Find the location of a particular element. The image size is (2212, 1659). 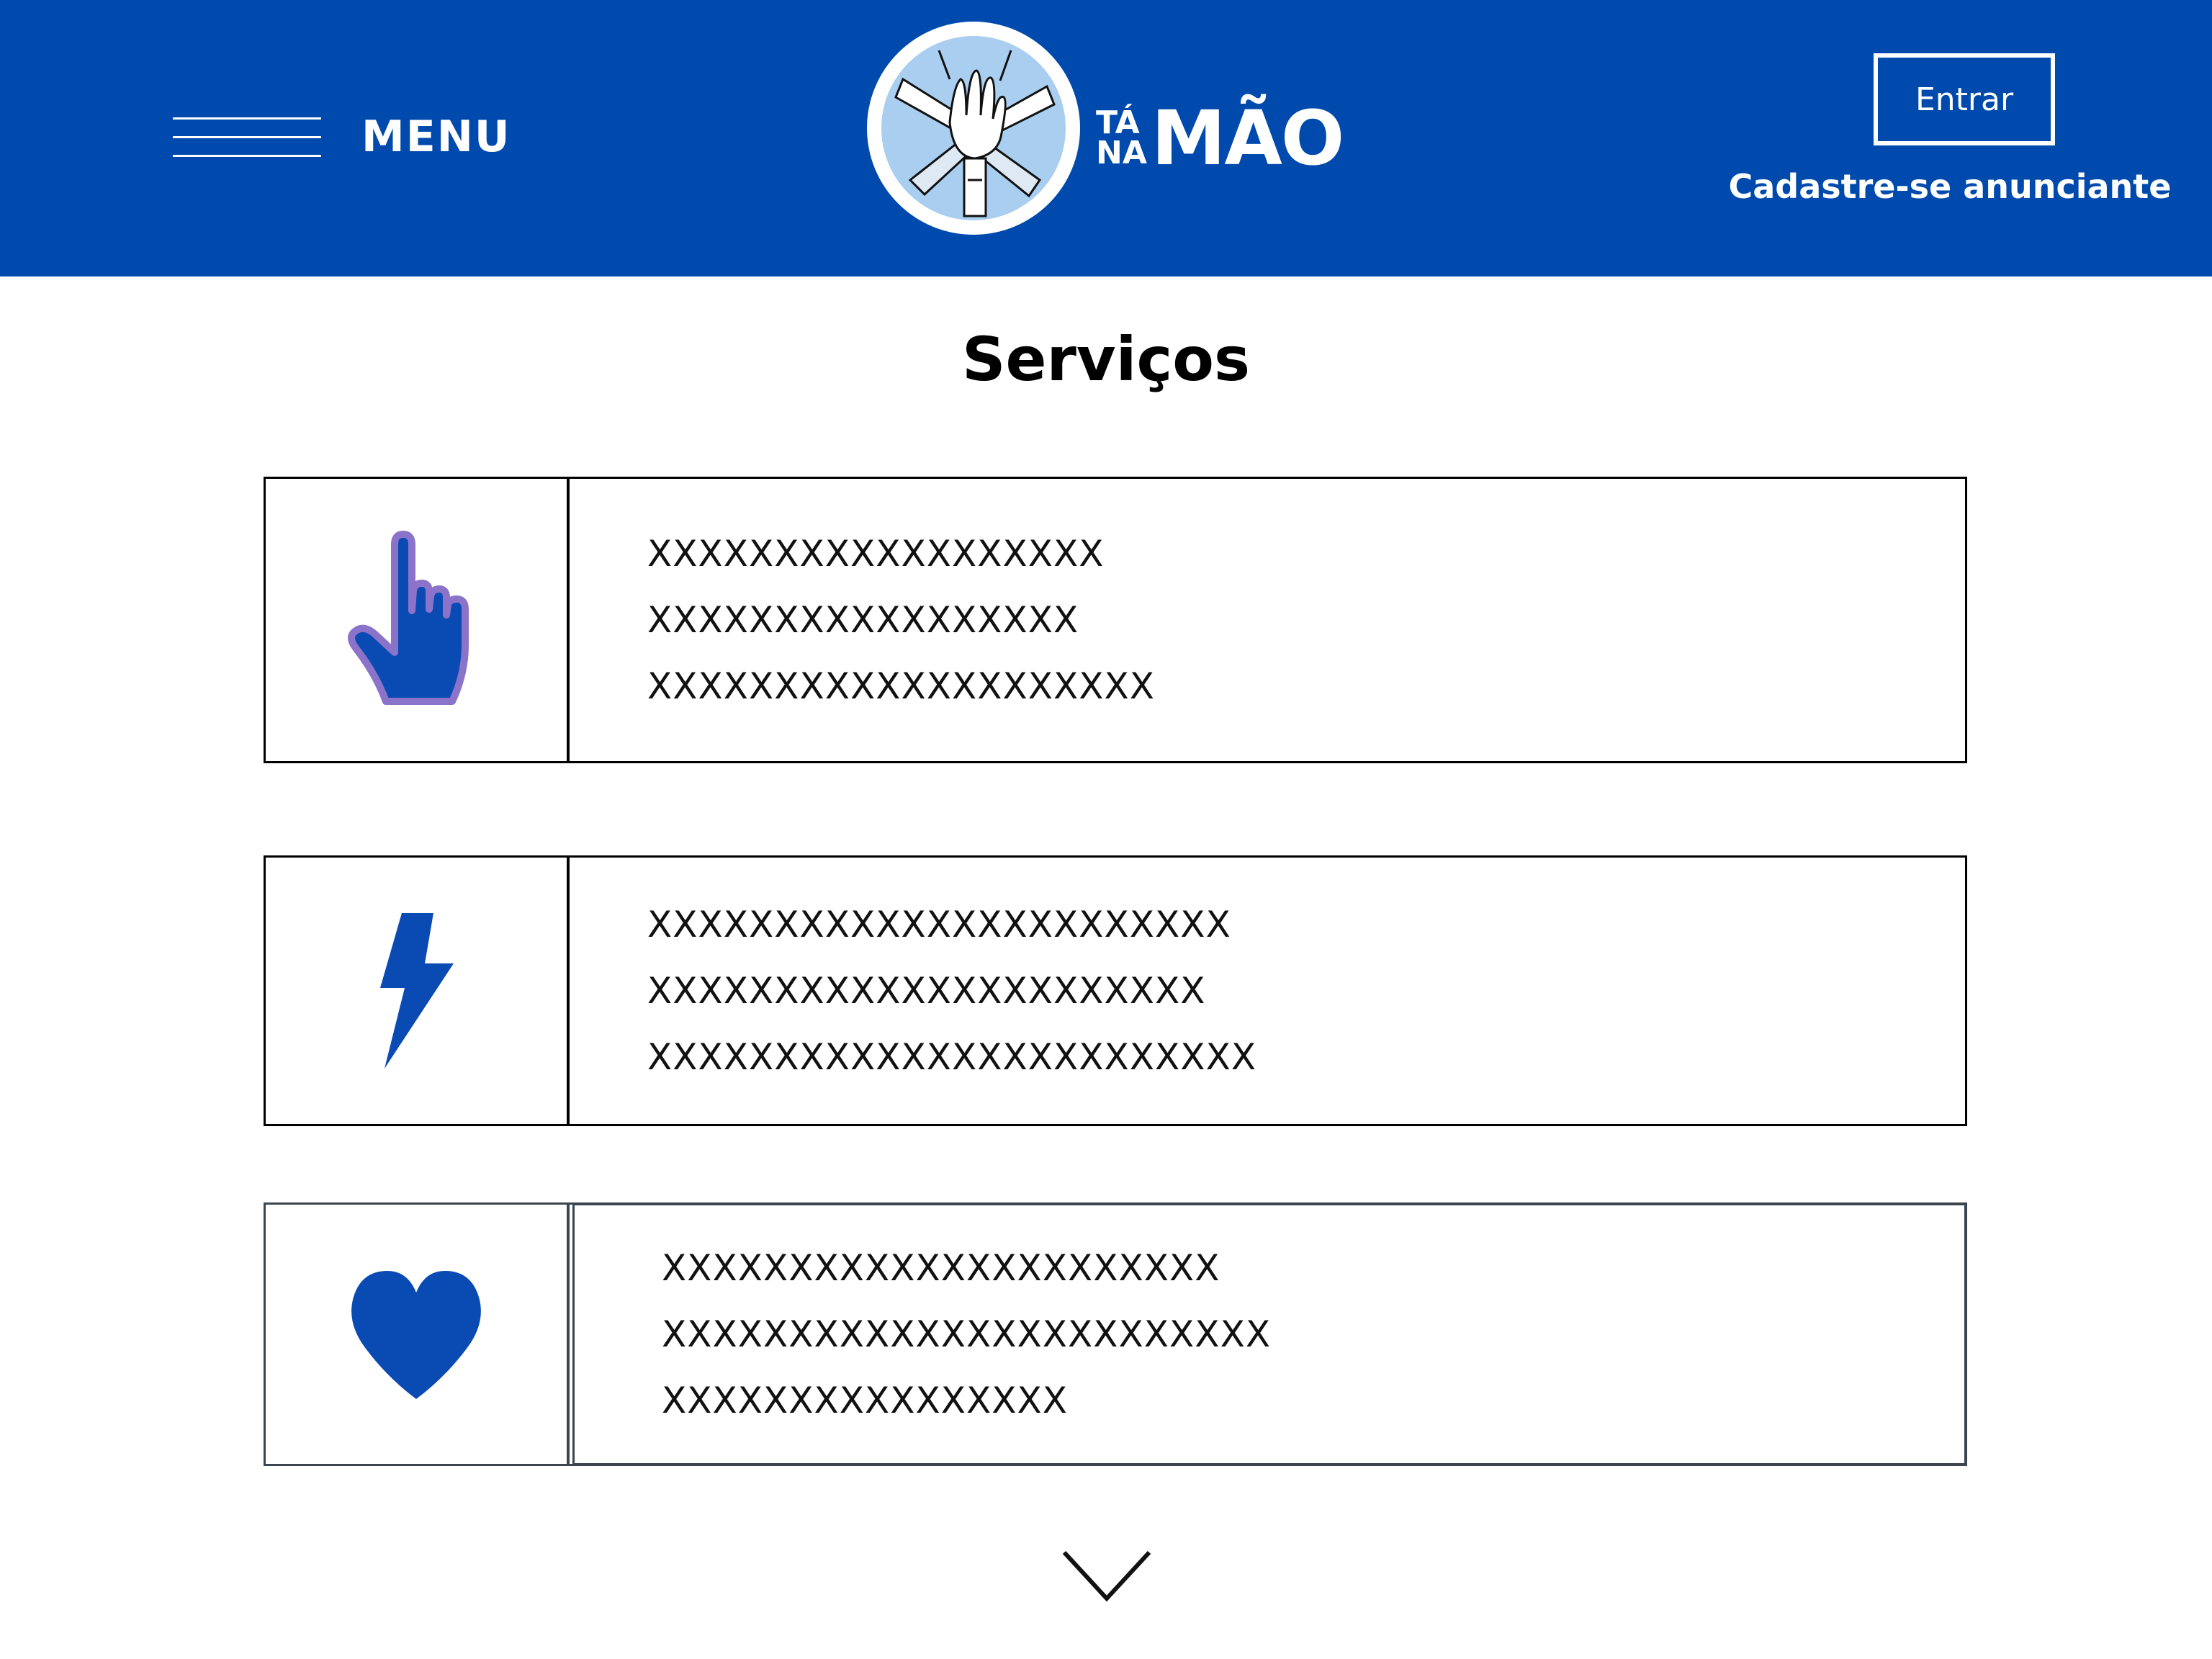

lightning-bolt-icon is located at coordinates (417, 991).